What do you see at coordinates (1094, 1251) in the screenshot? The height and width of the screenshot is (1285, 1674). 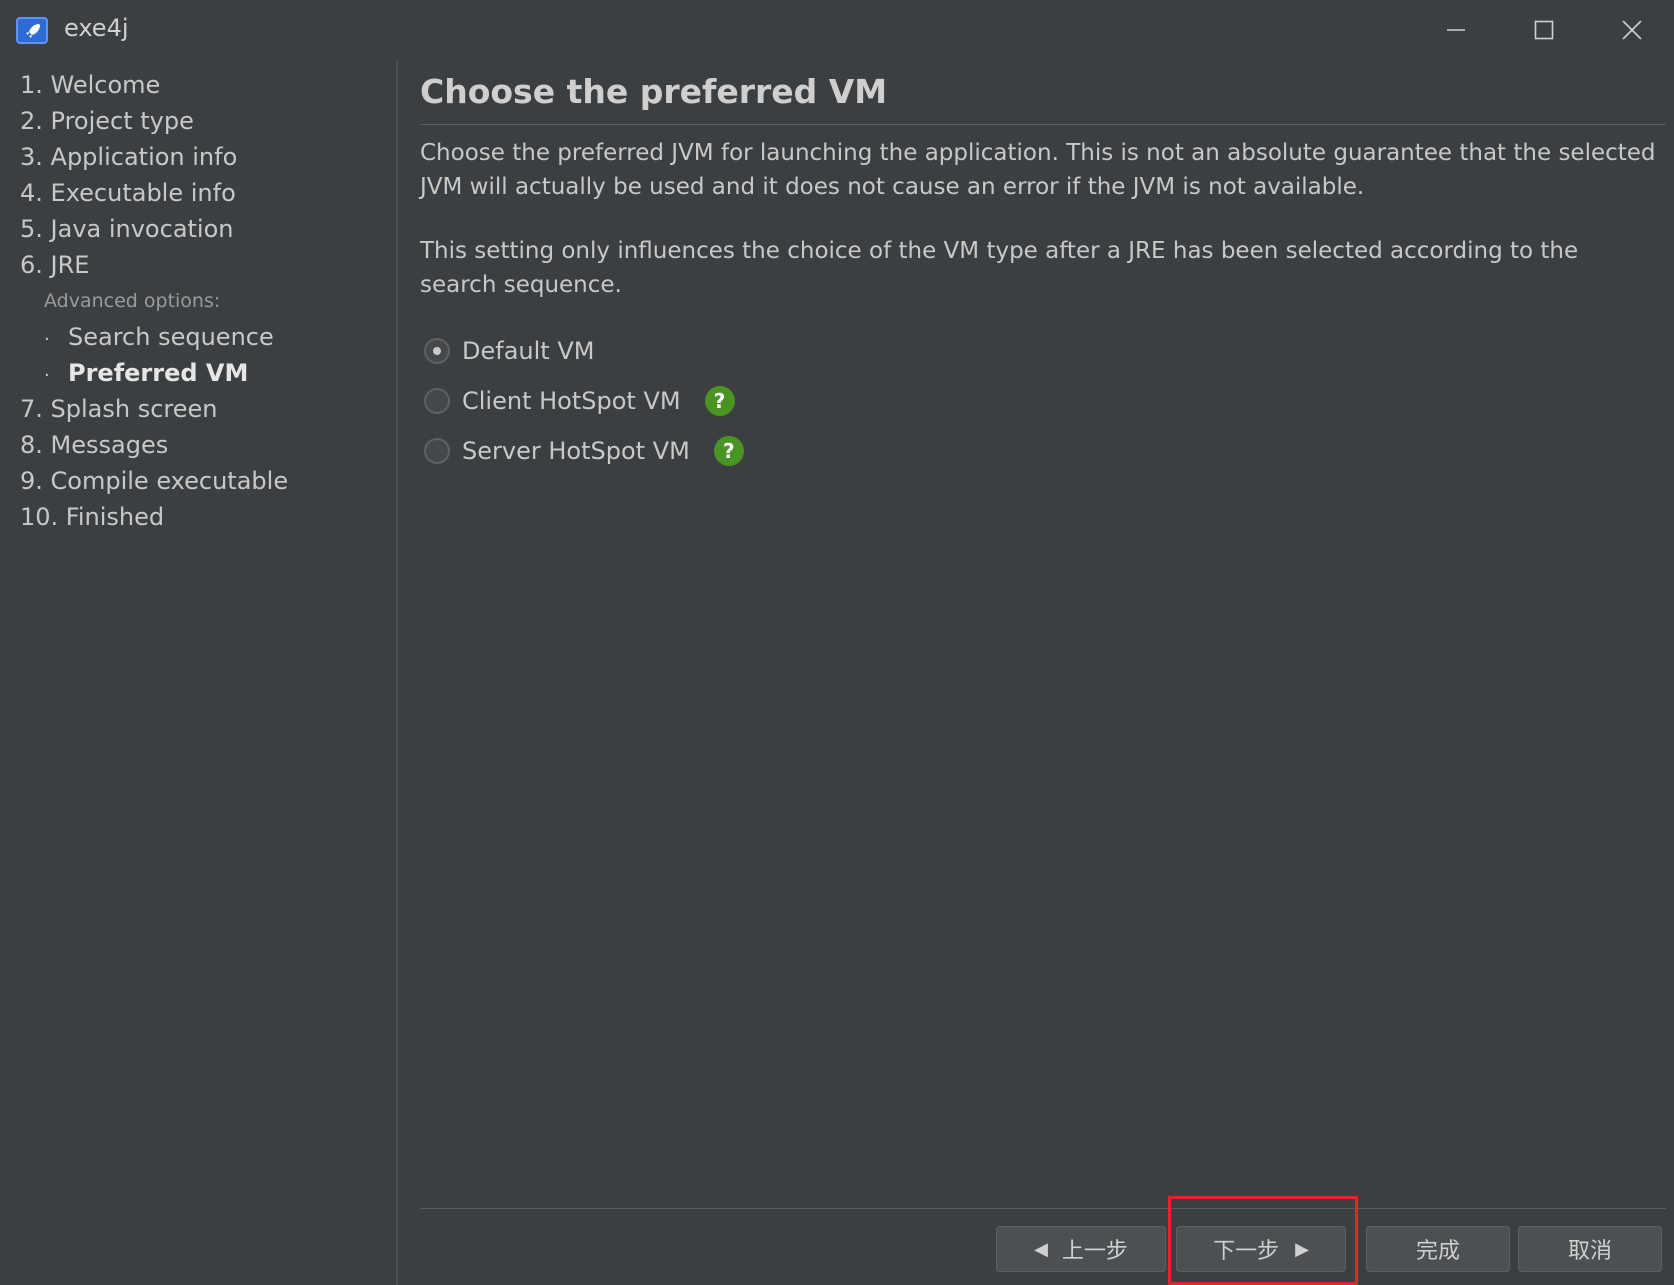 I see `back-button-label: 上一步` at bounding box center [1094, 1251].